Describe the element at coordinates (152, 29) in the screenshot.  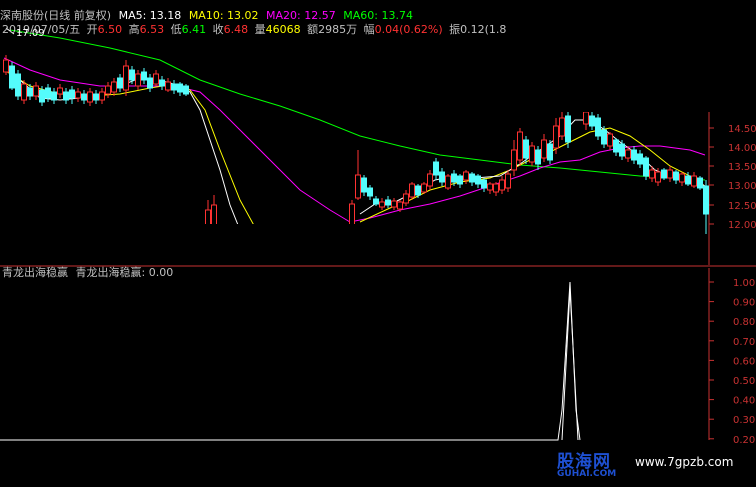
I see `high-value: 6.53` at that location.